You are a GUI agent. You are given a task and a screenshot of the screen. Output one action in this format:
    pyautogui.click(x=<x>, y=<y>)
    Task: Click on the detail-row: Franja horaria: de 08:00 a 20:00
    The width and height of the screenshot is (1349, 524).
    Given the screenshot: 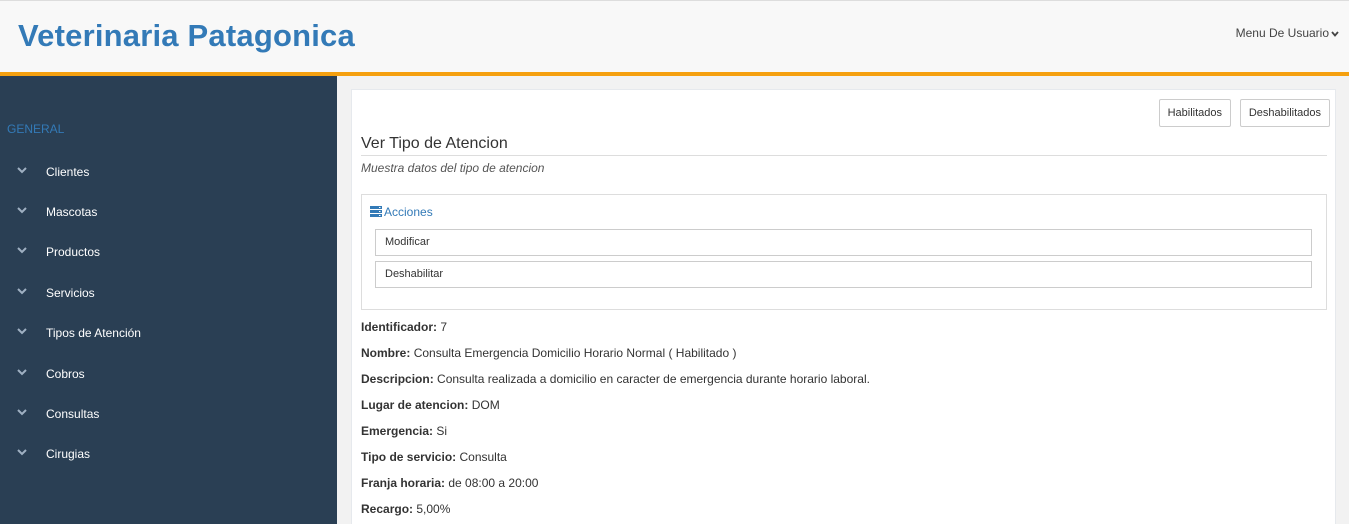 What is the action you would take?
    pyautogui.click(x=449, y=483)
    